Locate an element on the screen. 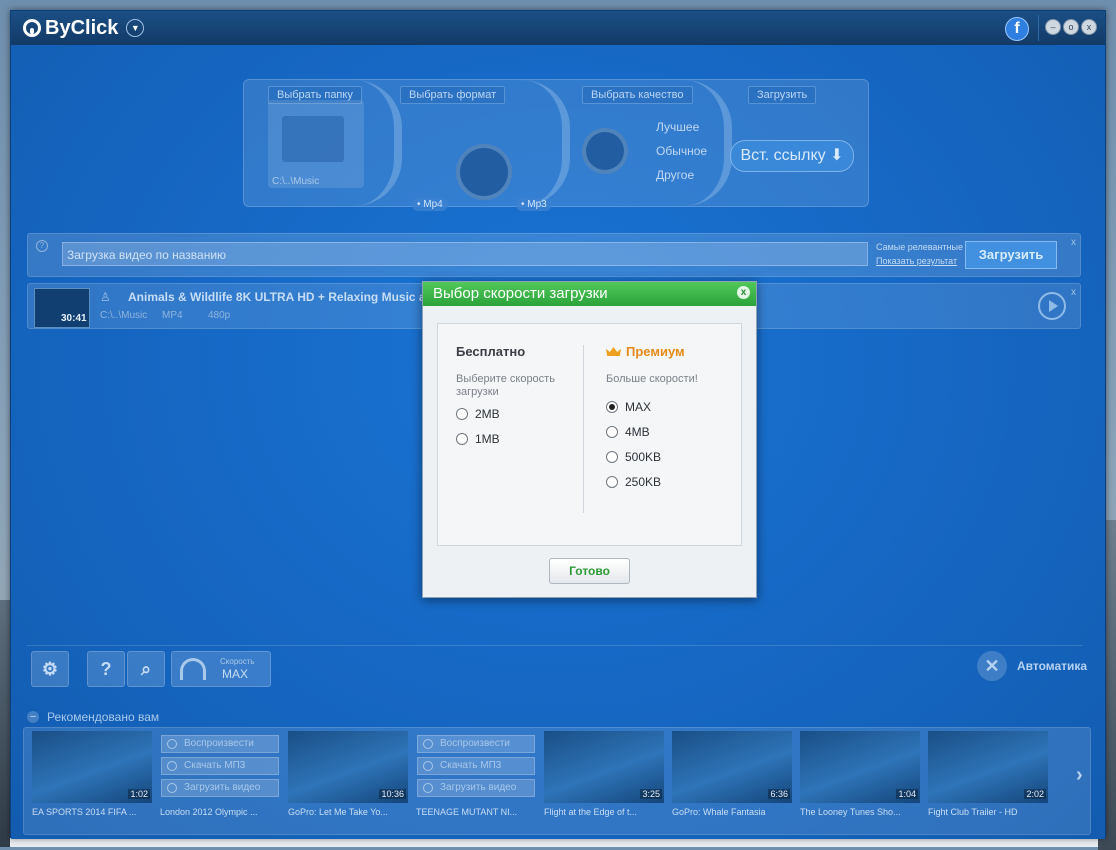 The image size is (1116, 850). sort-option-show-result: Показать результат is located at coordinates (916, 261).